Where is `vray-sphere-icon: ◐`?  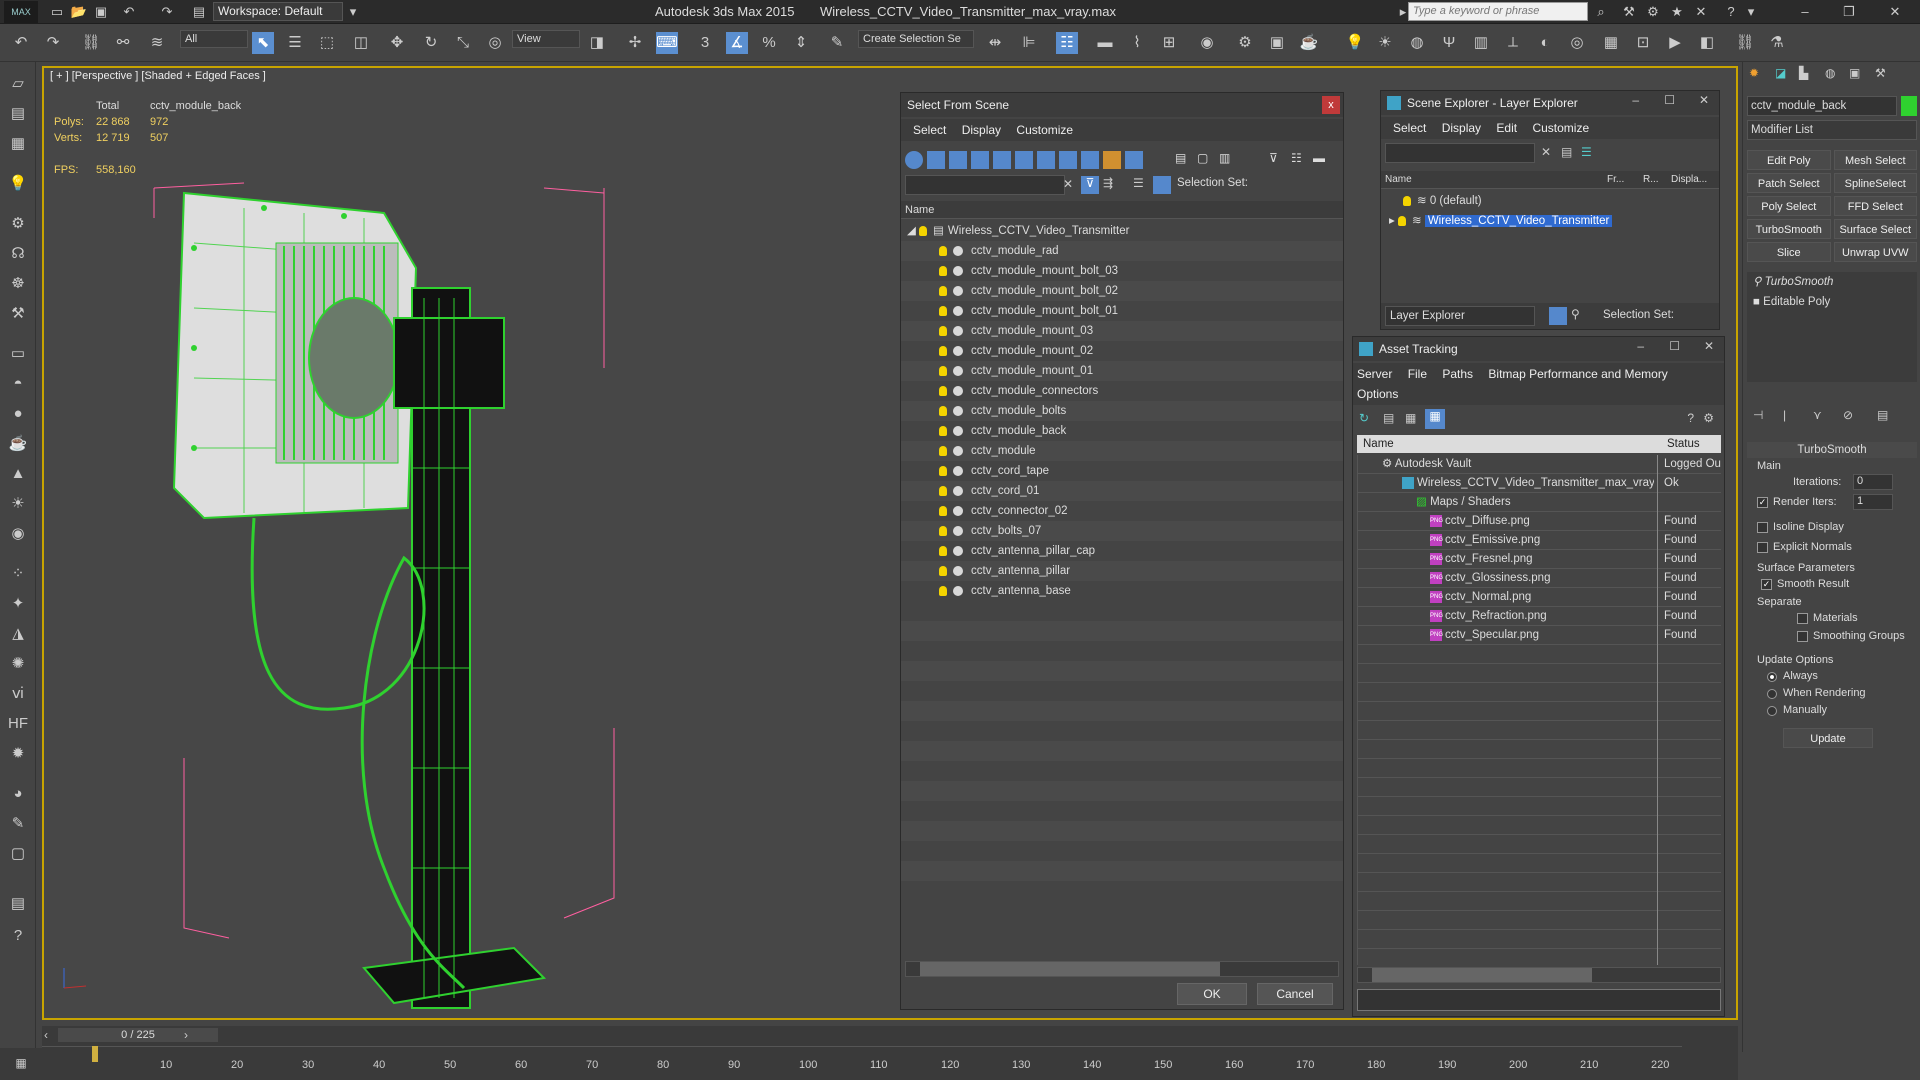
vray-sphere-icon: ◐ is located at coordinates (1545, 43).